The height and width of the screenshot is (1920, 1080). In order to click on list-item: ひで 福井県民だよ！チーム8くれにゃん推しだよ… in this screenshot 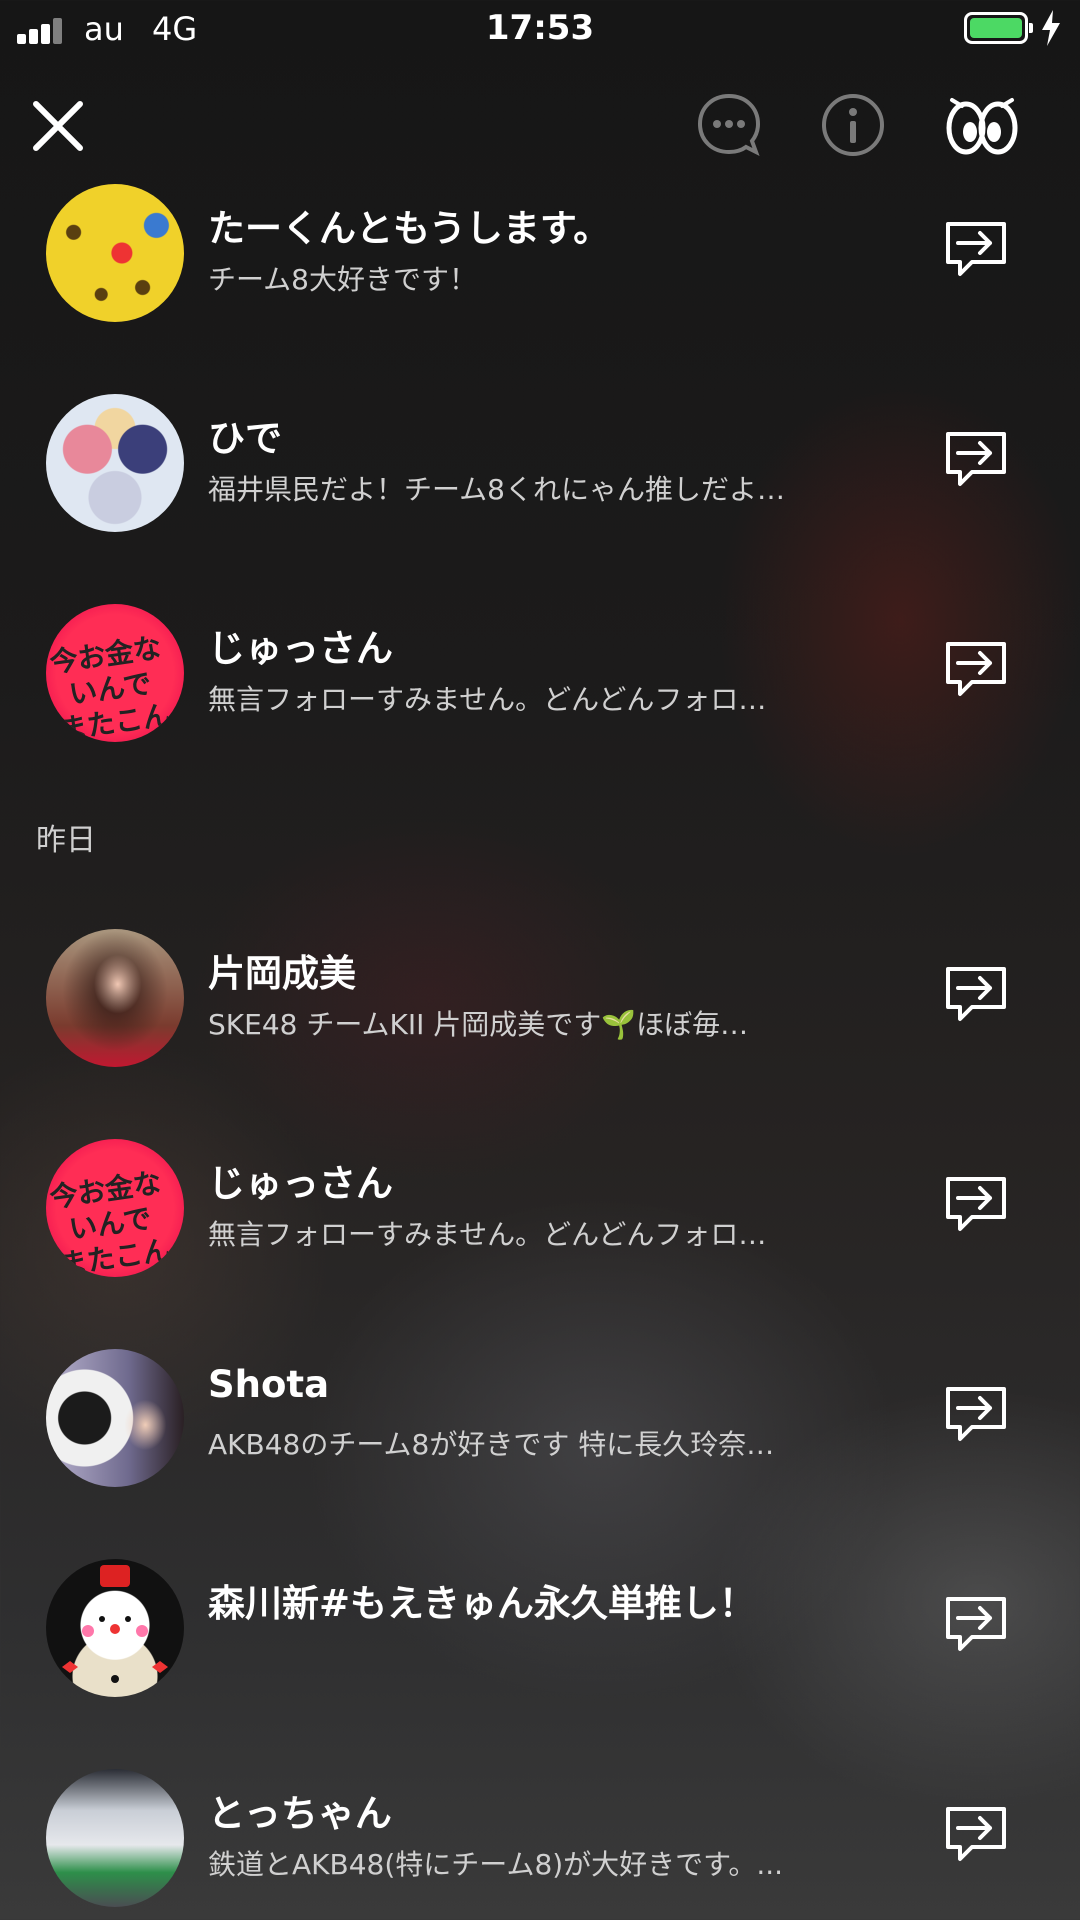, I will do `click(540, 485)`.